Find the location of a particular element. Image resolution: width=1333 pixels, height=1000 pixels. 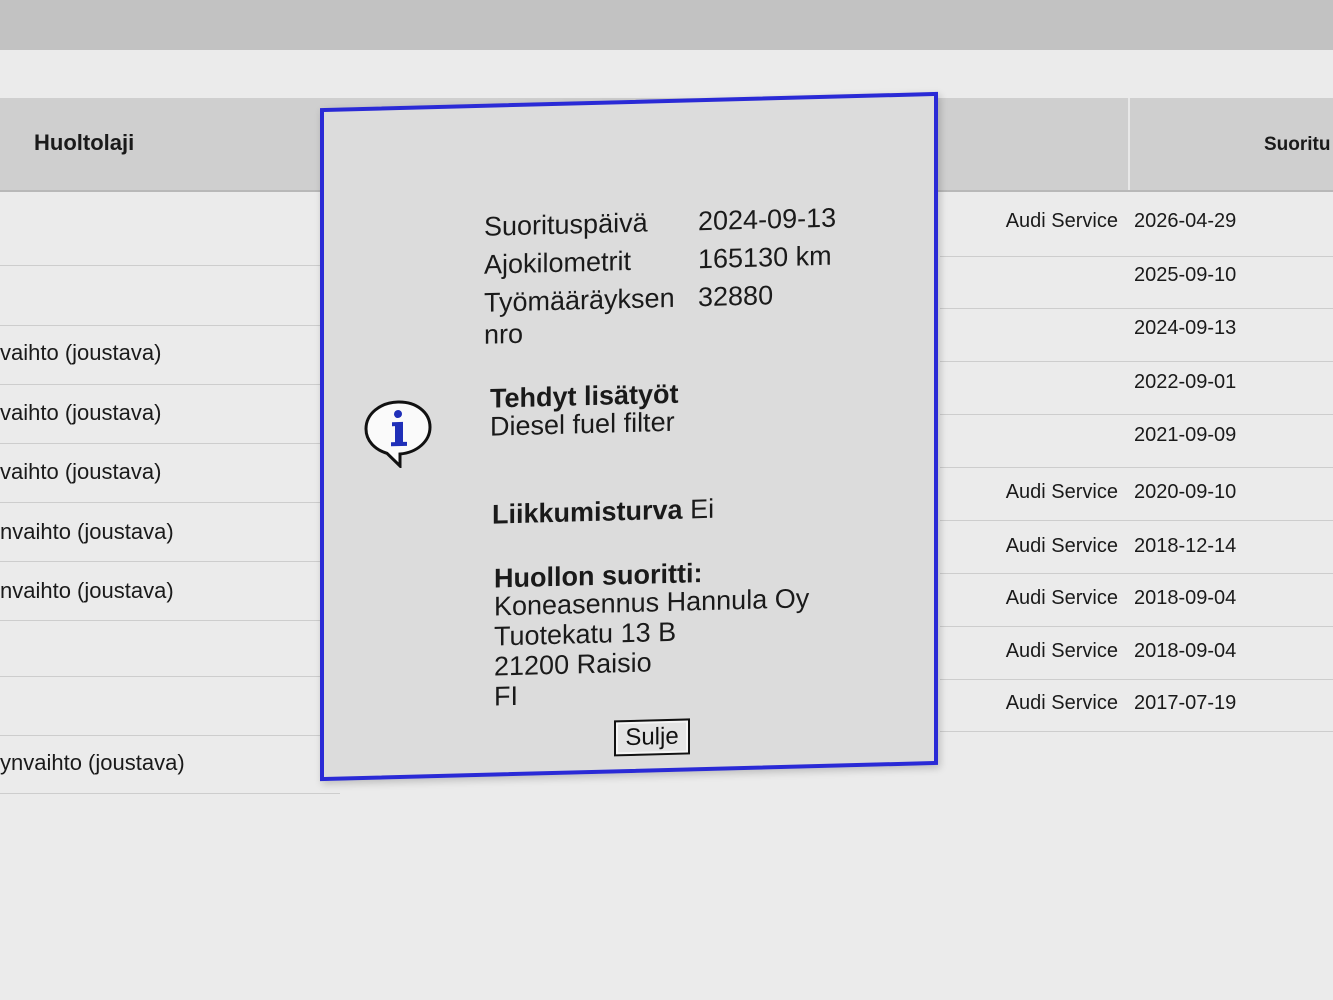

table-row: 2022-09-01 is located at coordinates (1136, 386).